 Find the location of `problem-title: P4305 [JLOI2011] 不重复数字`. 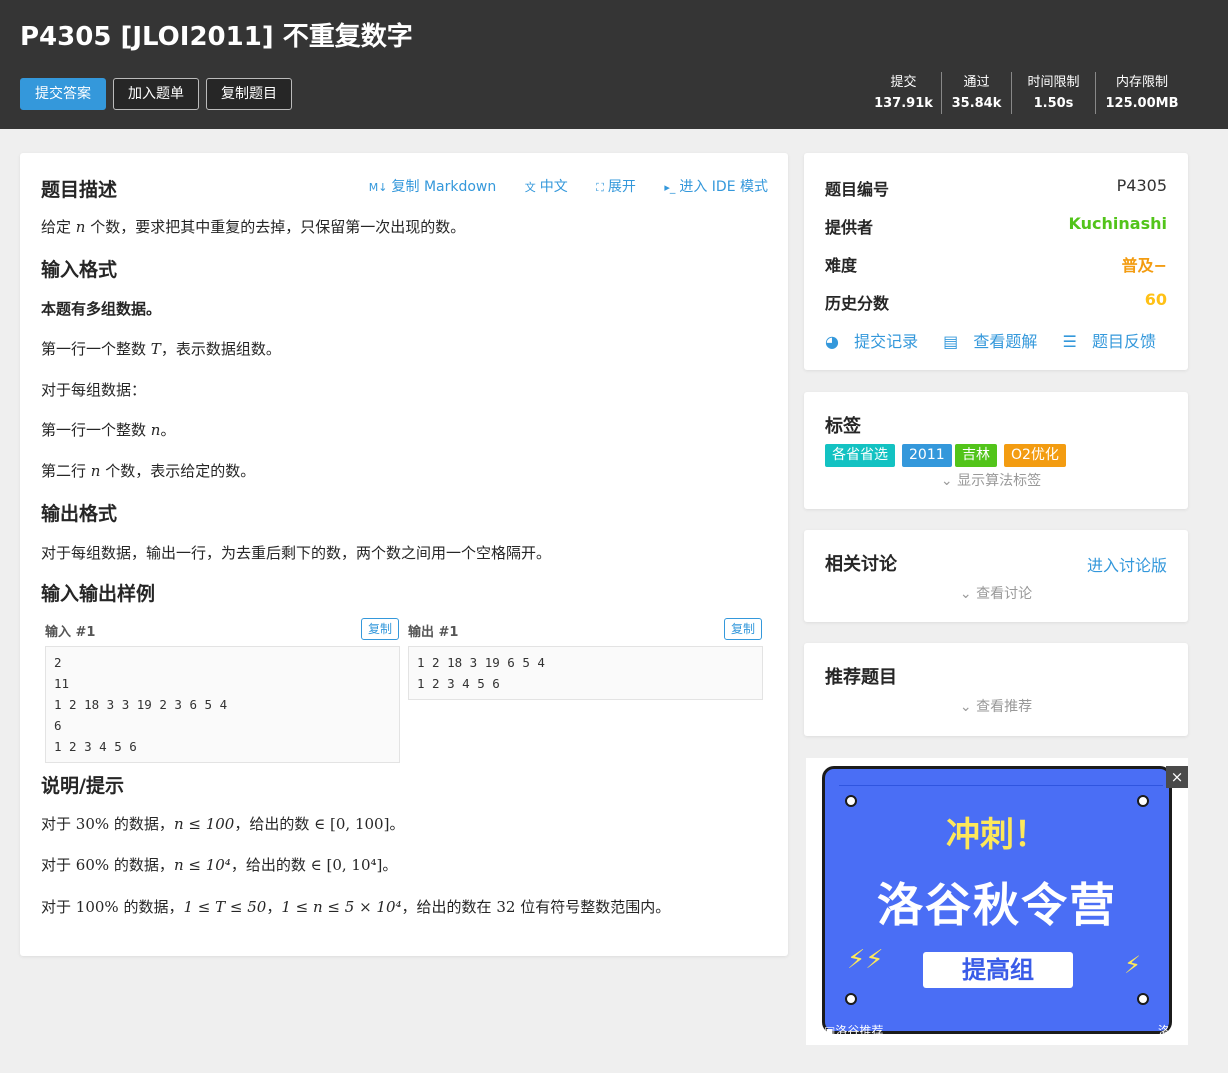

problem-title: P4305 [JLOI2011] 不重复数字 is located at coordinates (216, 37).